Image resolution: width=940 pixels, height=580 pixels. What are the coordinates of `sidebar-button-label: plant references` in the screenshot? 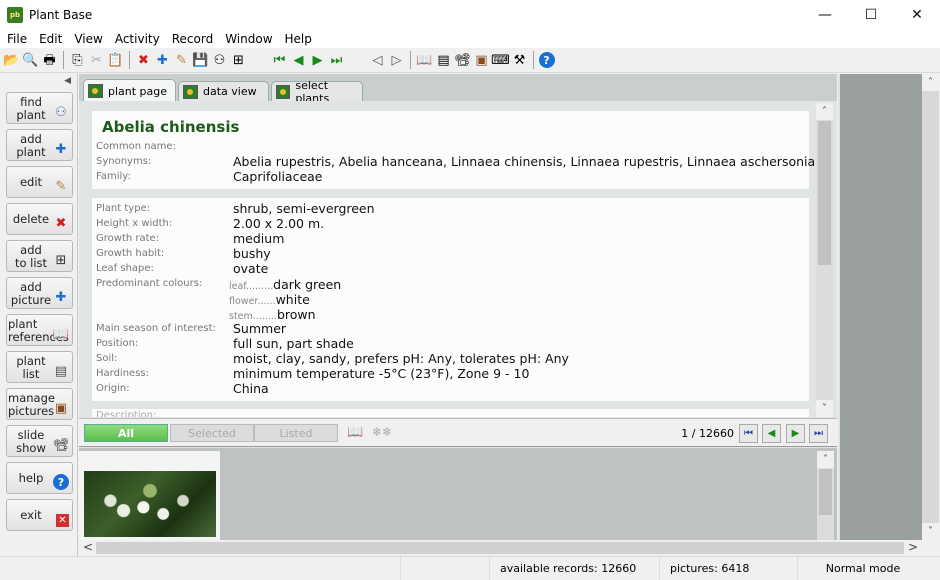 It's located at (38, 330).